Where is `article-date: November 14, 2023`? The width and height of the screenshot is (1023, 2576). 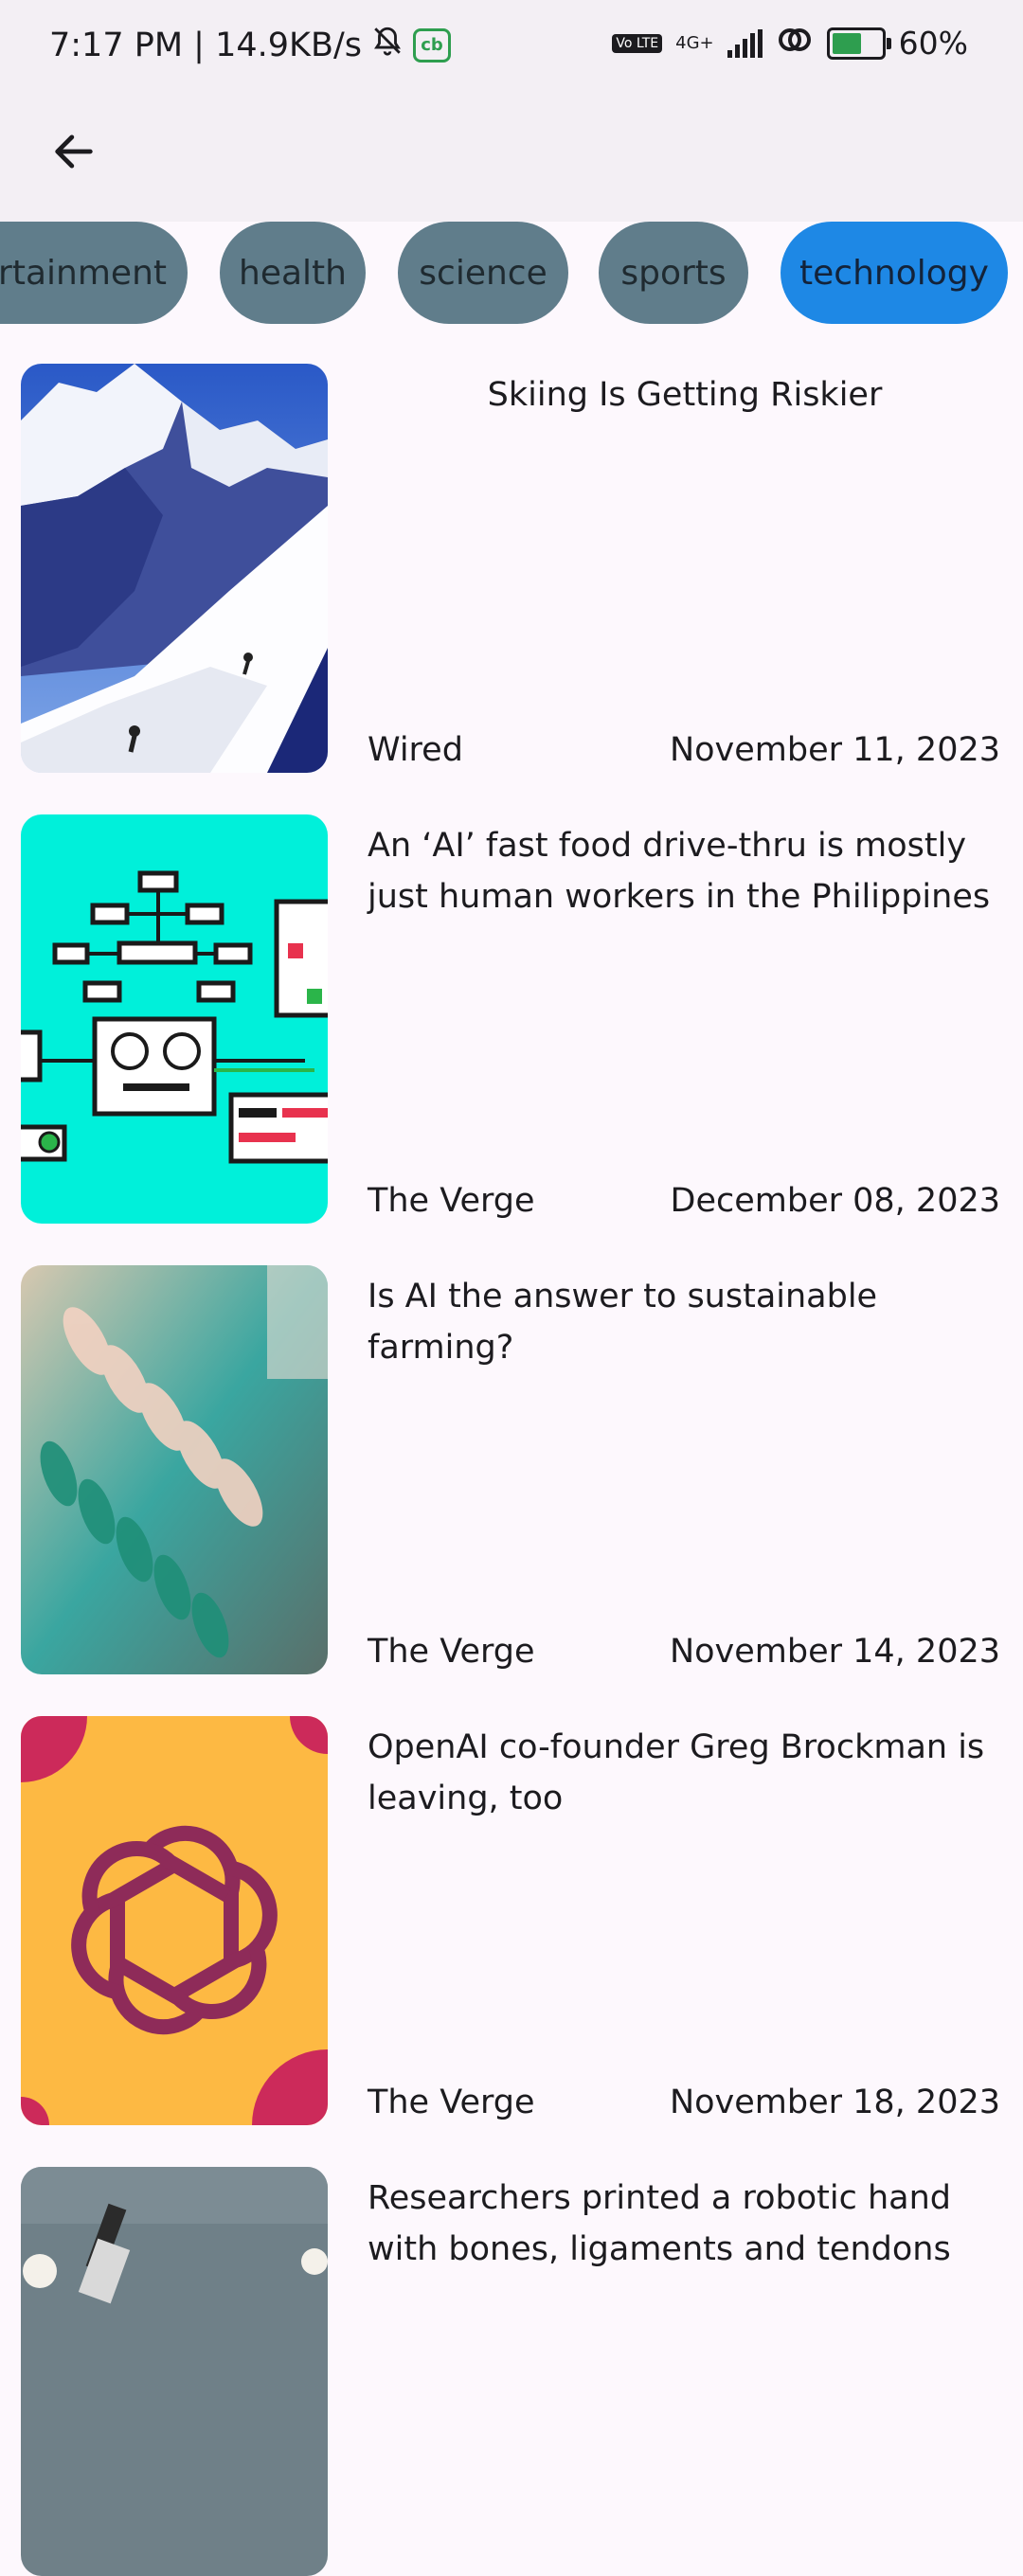
article-date: November 14, 2023 is located at coordinates (834, 1652).